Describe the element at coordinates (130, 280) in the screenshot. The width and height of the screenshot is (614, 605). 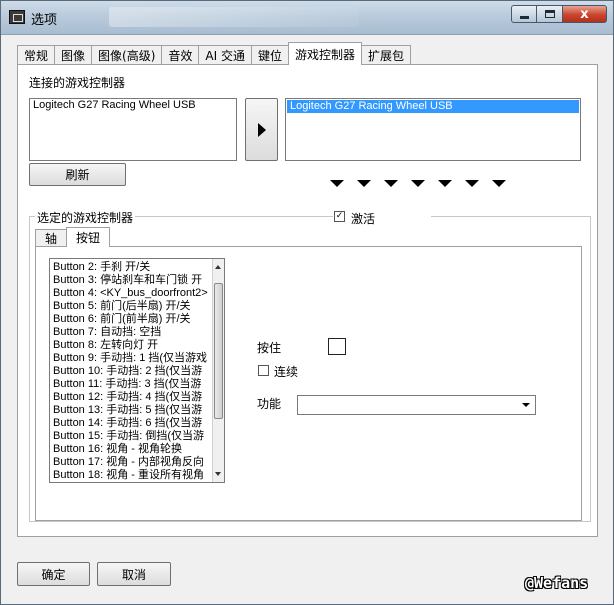
I see `list-item: Button 3: 停站刹车和车门锁 开` at that location.